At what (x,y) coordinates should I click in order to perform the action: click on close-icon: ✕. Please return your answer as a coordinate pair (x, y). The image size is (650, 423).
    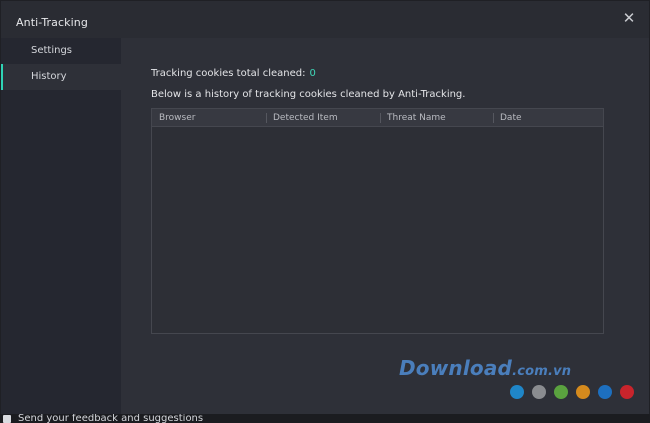
    Looking at the image, I should click on (629, 18).